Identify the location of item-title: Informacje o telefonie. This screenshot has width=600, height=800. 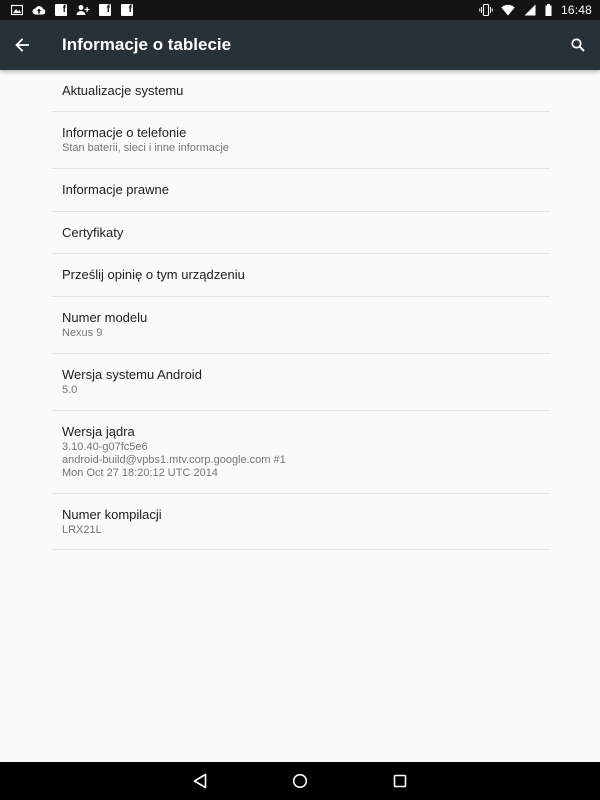
(124, 132).